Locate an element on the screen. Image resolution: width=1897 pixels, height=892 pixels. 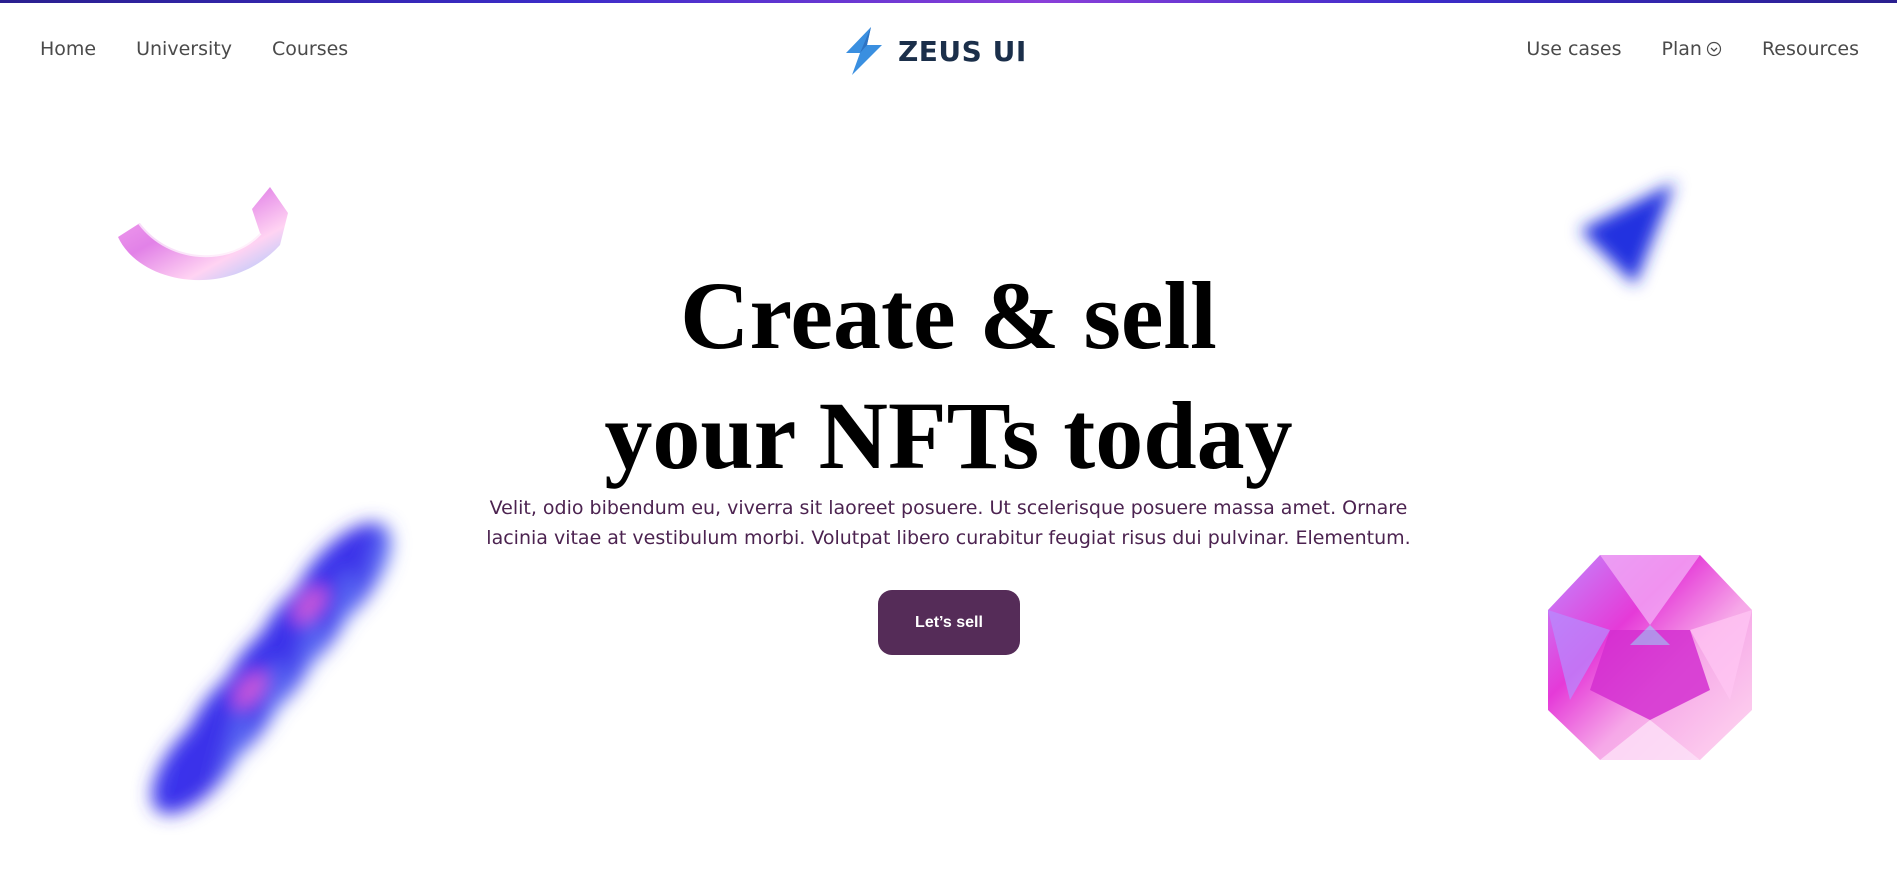
holographic-gem-shape is located at coordinates (1650, 657).